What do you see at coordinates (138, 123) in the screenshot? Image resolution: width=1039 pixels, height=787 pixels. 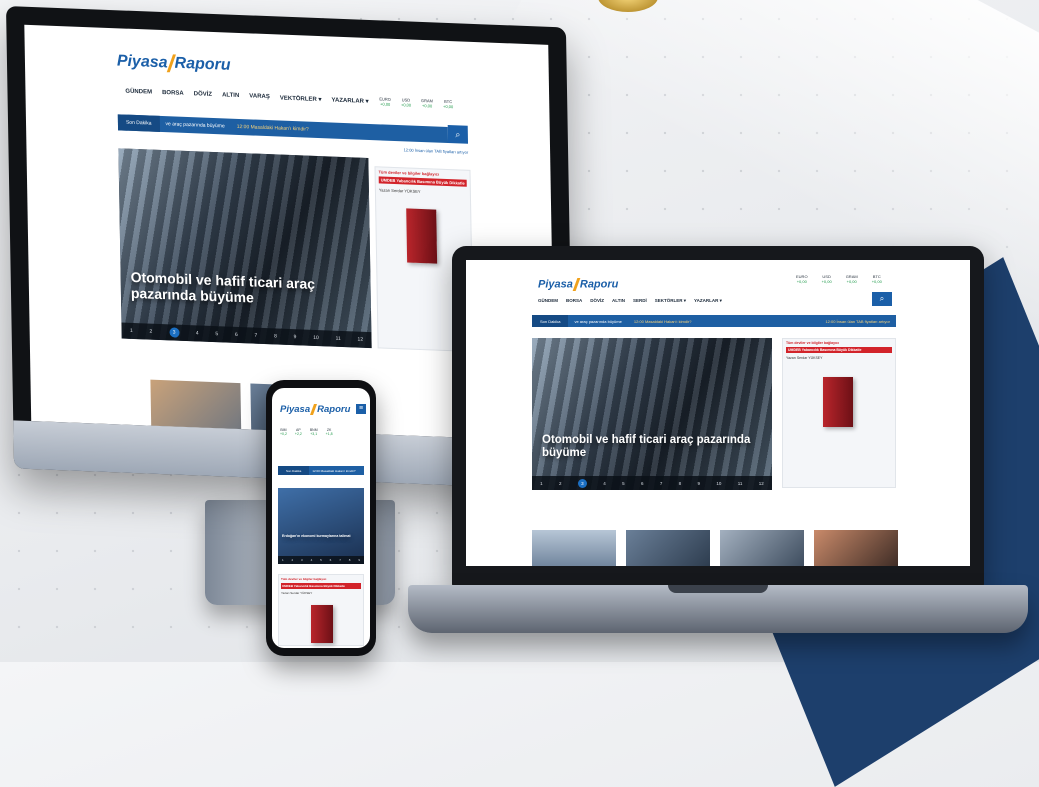 I see `breaking-news-label: Son Dakika` at bounding box center [138, 123].